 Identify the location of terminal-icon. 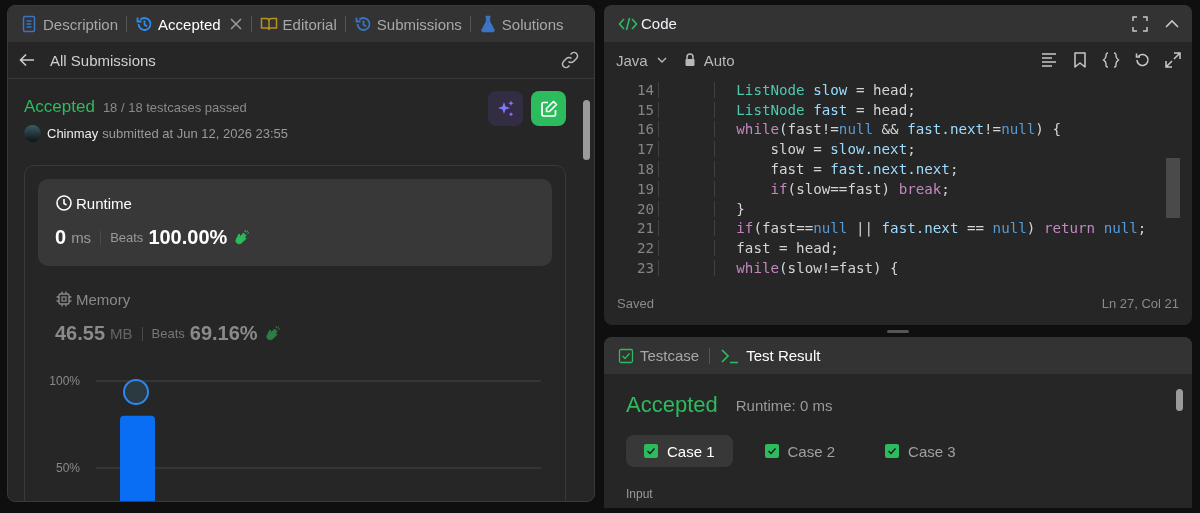
(730, 355).